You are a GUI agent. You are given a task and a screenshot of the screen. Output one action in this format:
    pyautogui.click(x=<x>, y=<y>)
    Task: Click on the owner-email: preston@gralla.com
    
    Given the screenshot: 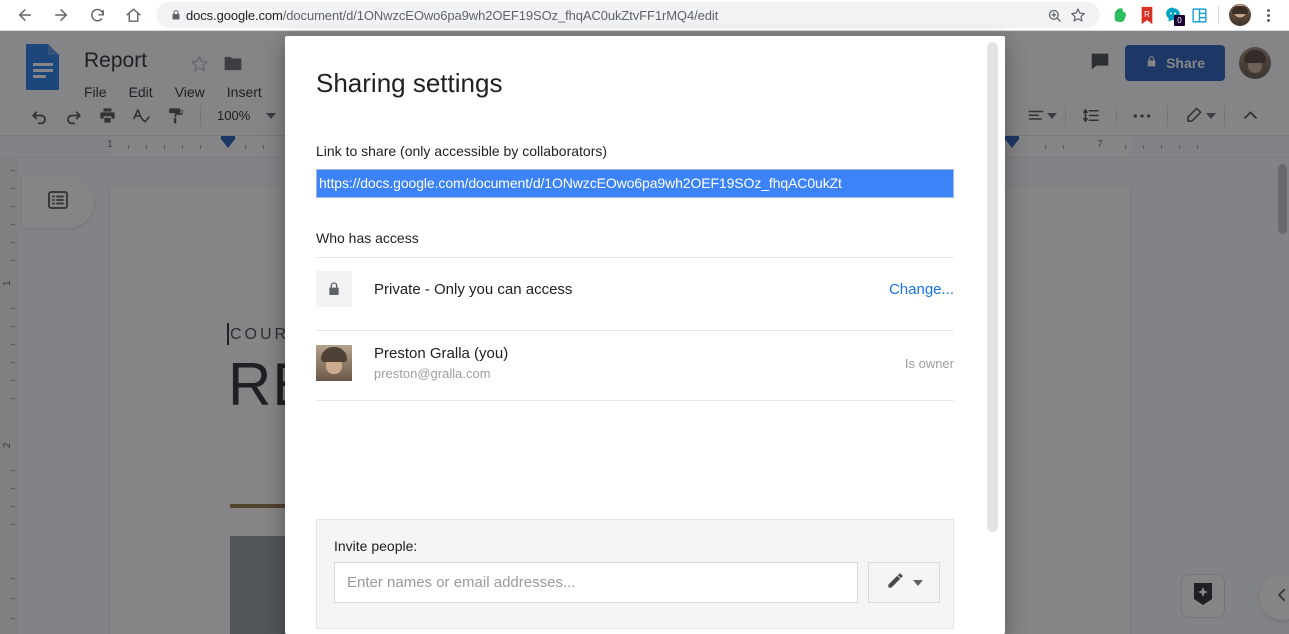 What is the action you would take?
    pyautogui.click(x=432, y=373)
    